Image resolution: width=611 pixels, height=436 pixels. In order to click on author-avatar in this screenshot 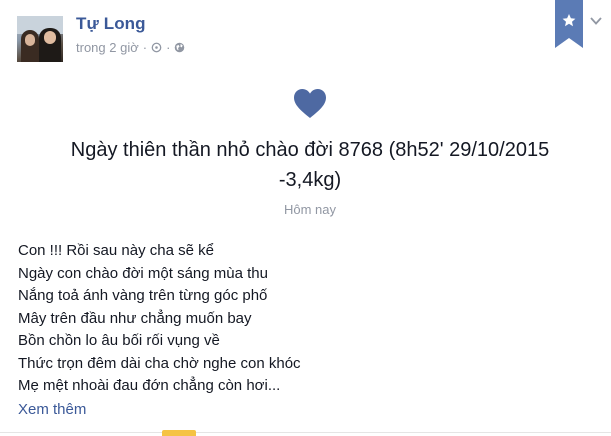, I will do `click(40, 39)`.